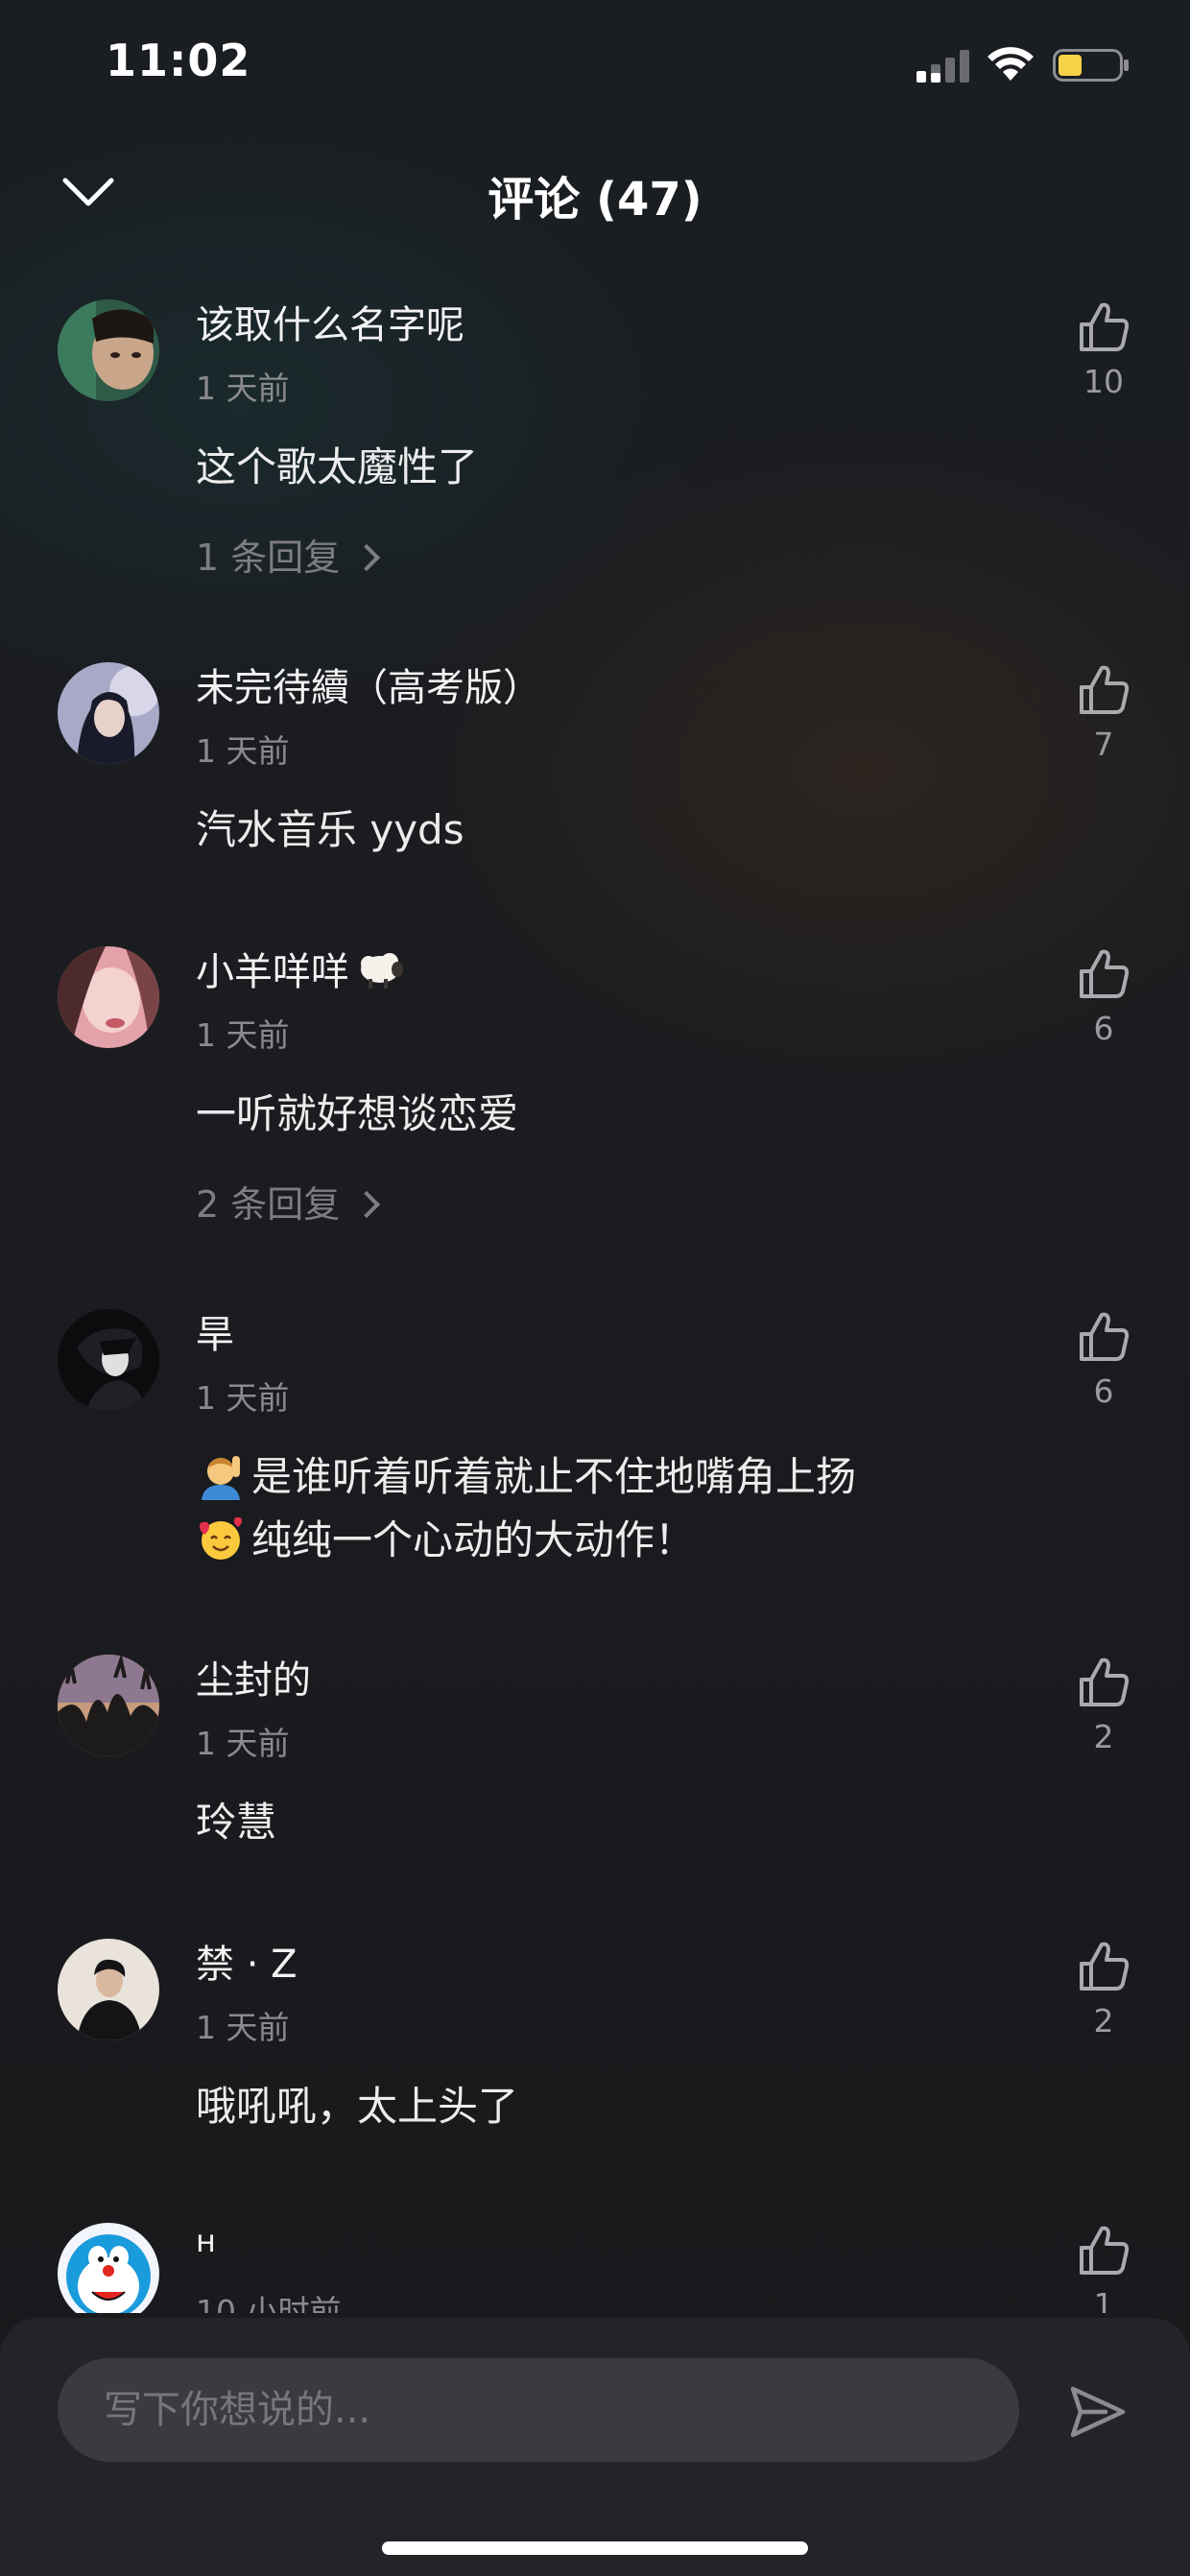 The width and height of the screenshot is (1190, 2576). What do you see at coordinates (382, 971) in the screenshot?
I see `sheep-emoji` at bounding box center [382, 971].